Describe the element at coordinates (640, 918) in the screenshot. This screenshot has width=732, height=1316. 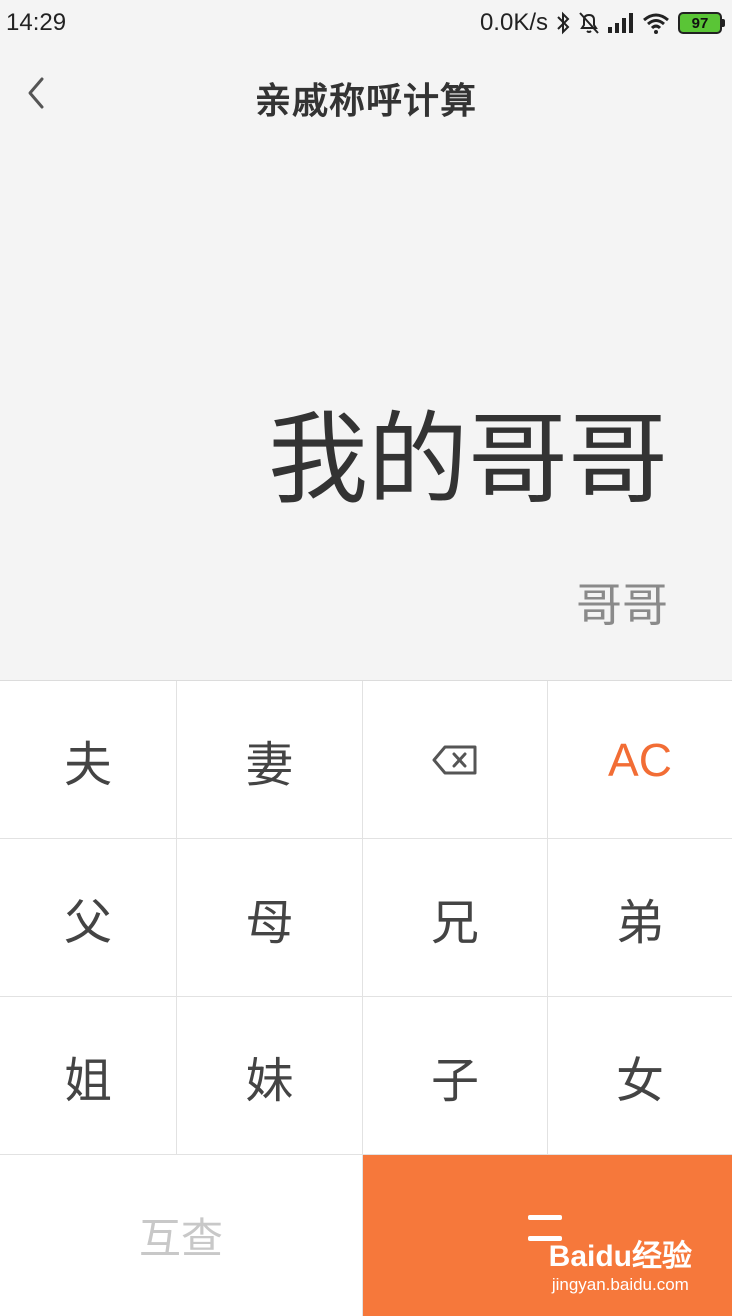
I see `key-younger-brother: 弟` at that location.